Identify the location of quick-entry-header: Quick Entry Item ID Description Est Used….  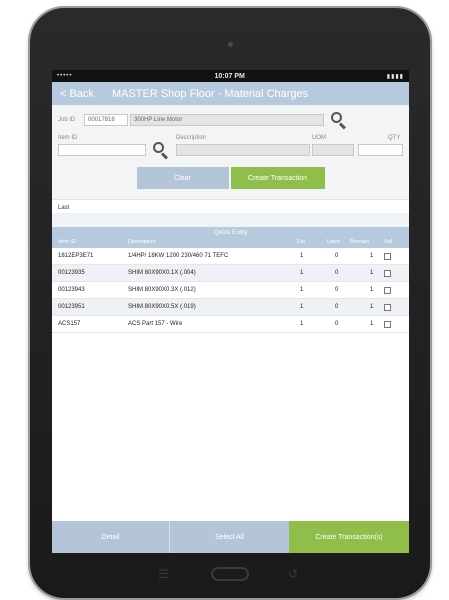
(230, 237).